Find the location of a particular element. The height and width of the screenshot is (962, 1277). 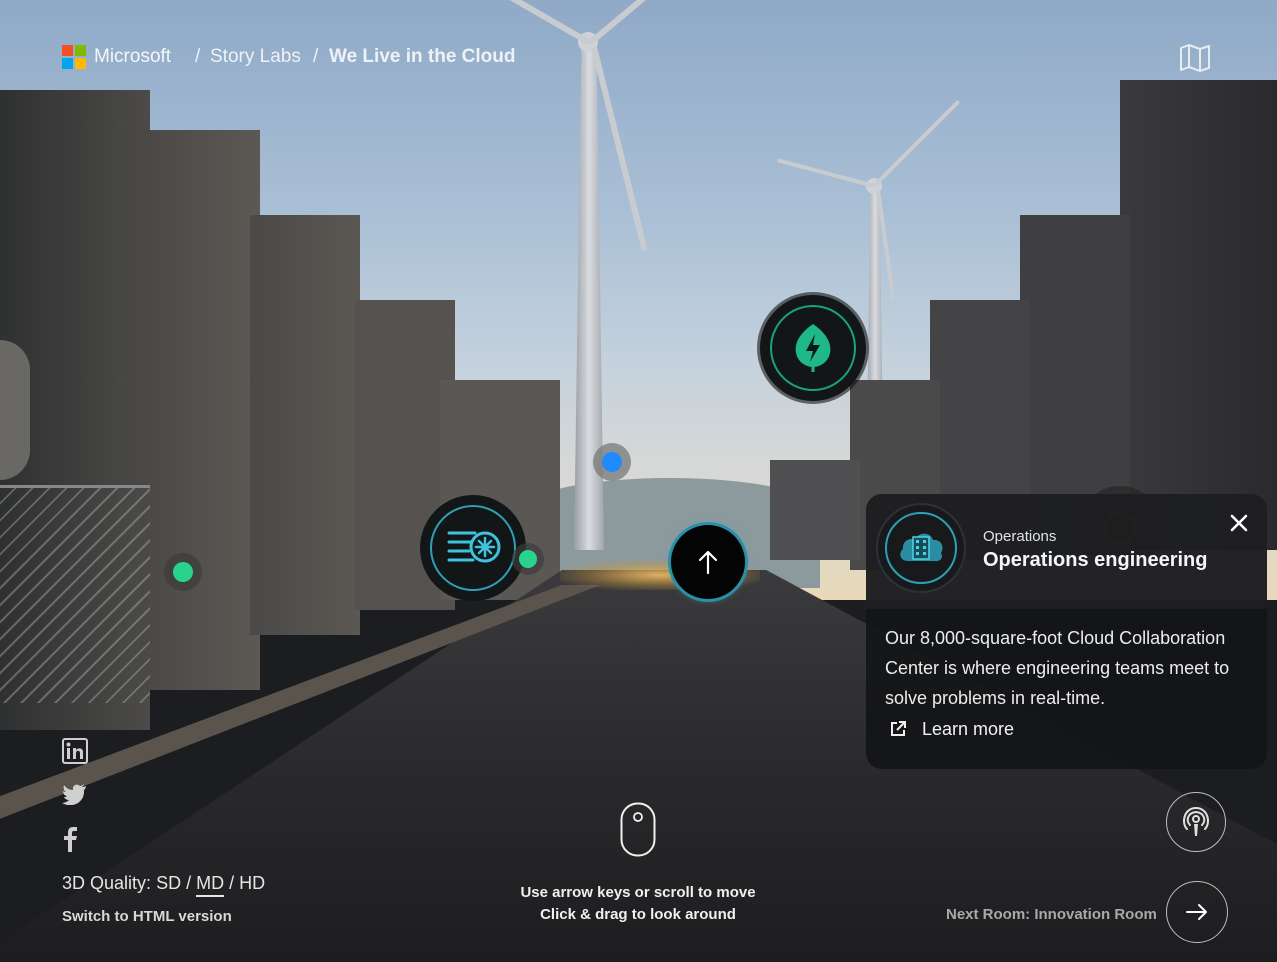

move-forward-button is located at coordinates (708, 562).